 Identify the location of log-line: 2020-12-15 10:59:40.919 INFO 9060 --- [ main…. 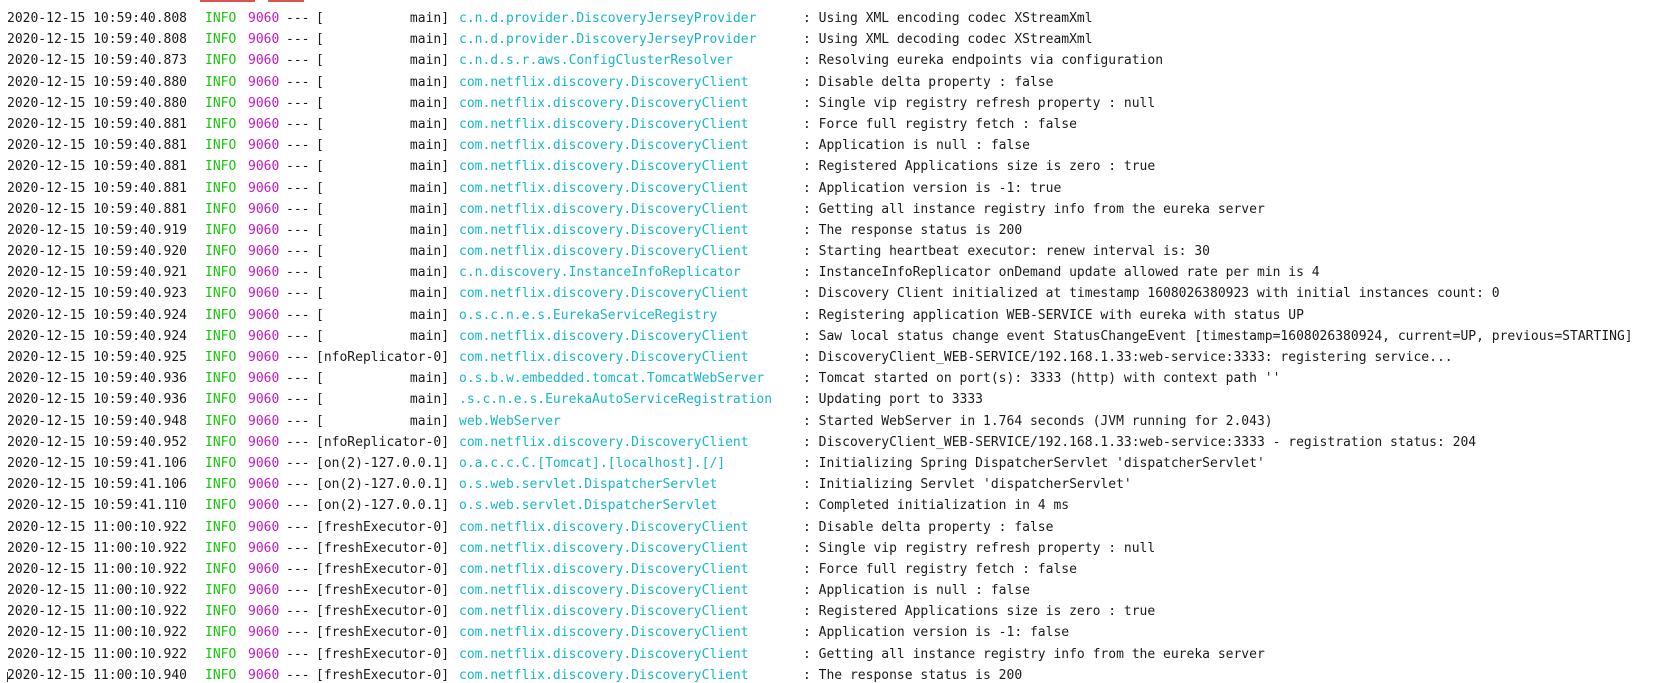
(820, 230).